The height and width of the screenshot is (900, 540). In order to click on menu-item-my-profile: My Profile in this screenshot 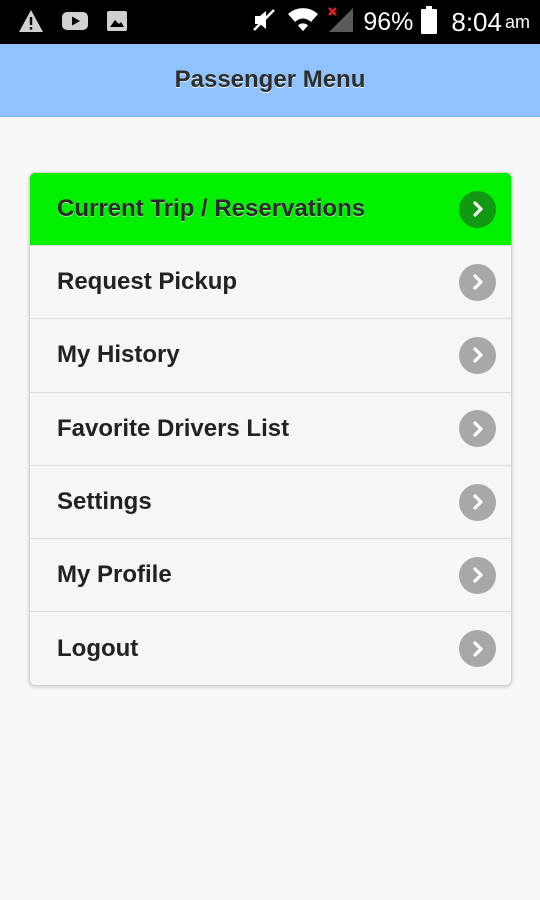, I will do `click(270, 574)`.